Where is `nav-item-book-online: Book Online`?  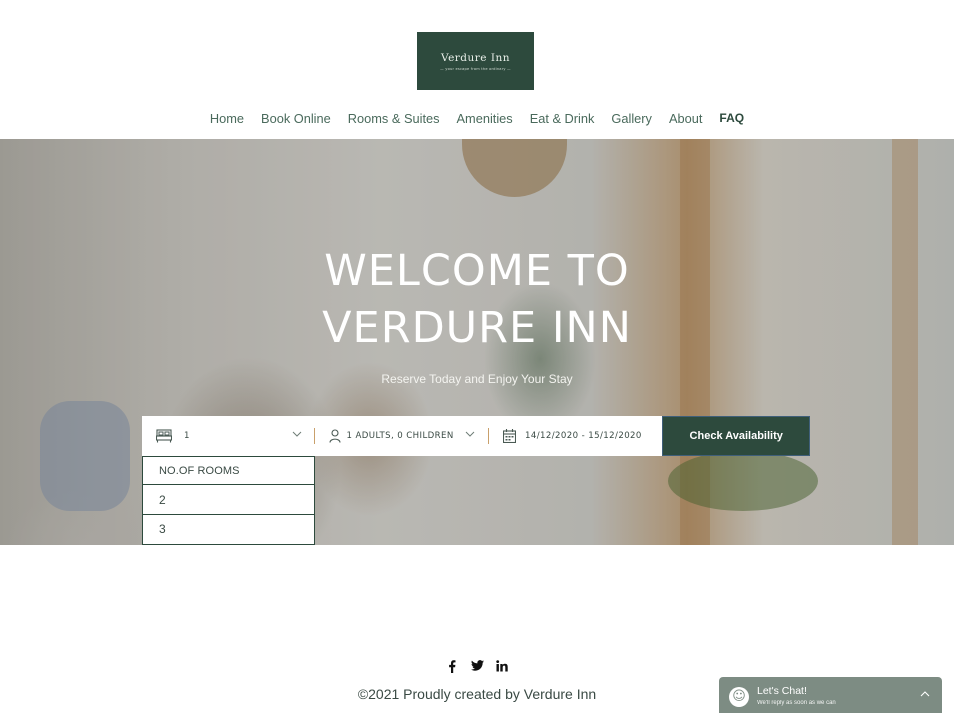
nav-item-book-online: Book Online is located at coordinates (296, 118).